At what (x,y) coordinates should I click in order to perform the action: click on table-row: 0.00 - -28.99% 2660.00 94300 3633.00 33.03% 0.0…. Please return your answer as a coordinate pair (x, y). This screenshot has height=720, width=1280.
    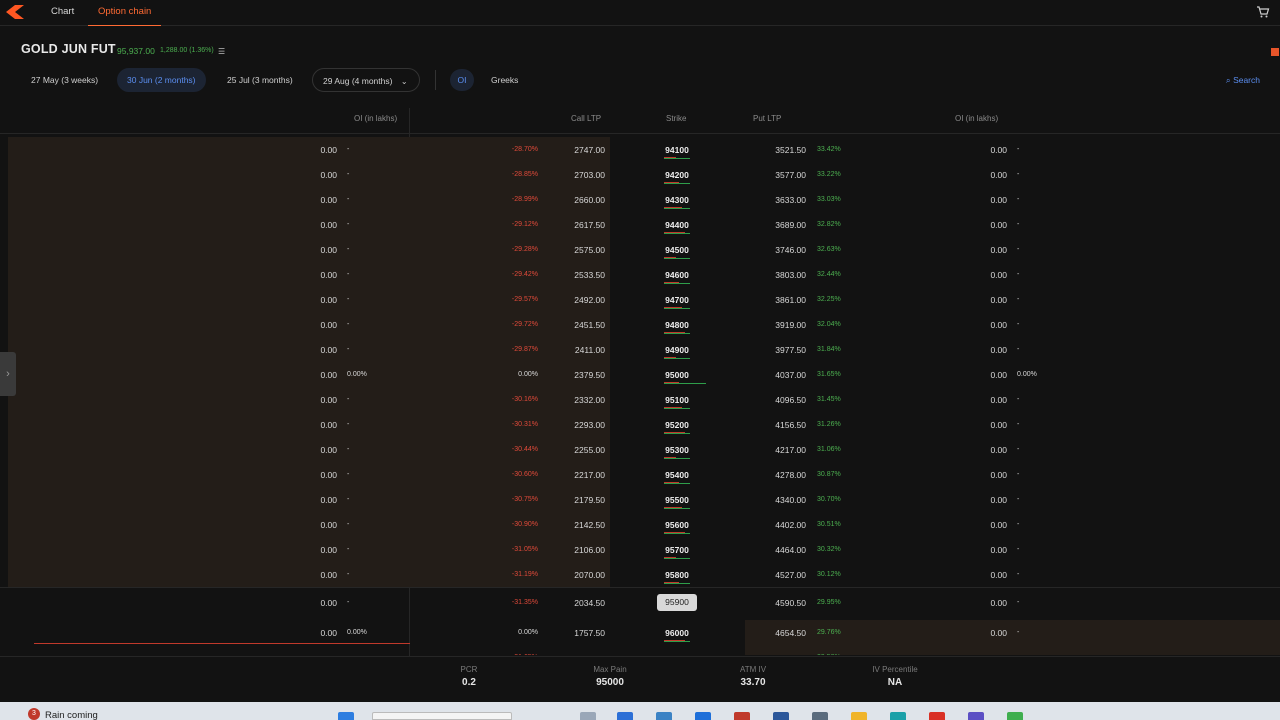
    Looking at the image, I should click on (640, 199).